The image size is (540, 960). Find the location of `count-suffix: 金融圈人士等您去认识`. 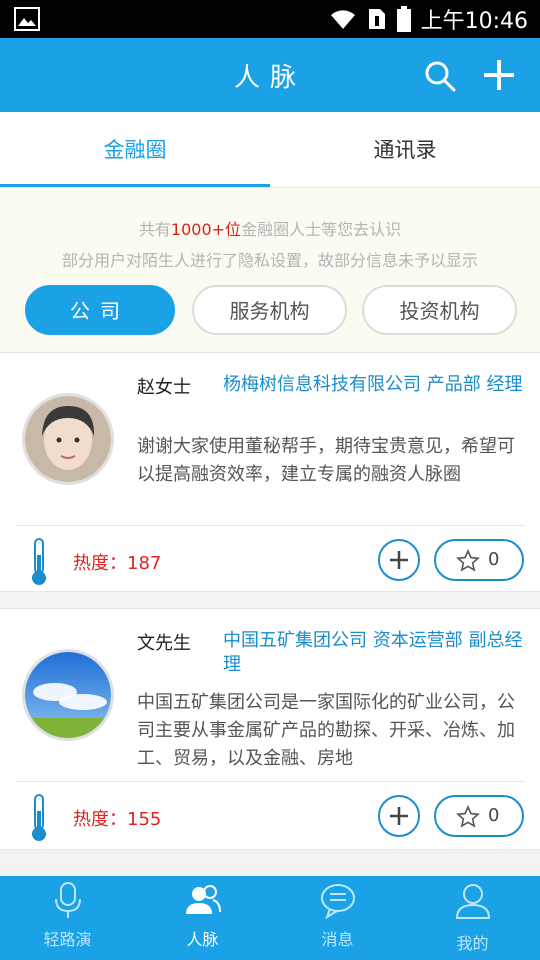

count-suffix: 金融圈人士等您去认识 is located at coordinates (321, 229).